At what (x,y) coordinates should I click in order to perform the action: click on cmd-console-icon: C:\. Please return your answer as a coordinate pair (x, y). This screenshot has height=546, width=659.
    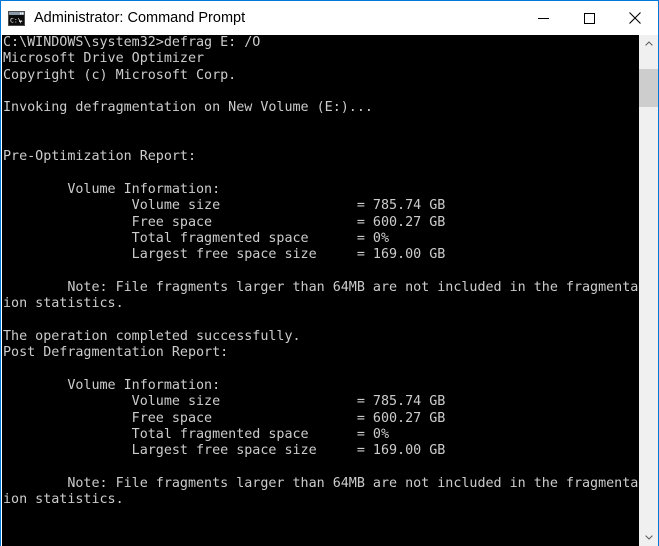
    Looking at the image, I should click on (16, 18).